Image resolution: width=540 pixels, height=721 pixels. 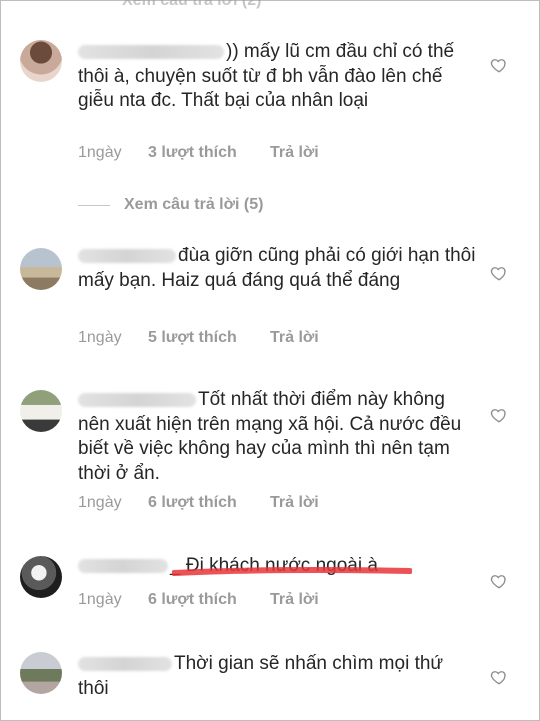 What do you see at coordinates (292, 571) in the screenshot?
I see `red-highlight-underline` at bounding box center [292, 571].